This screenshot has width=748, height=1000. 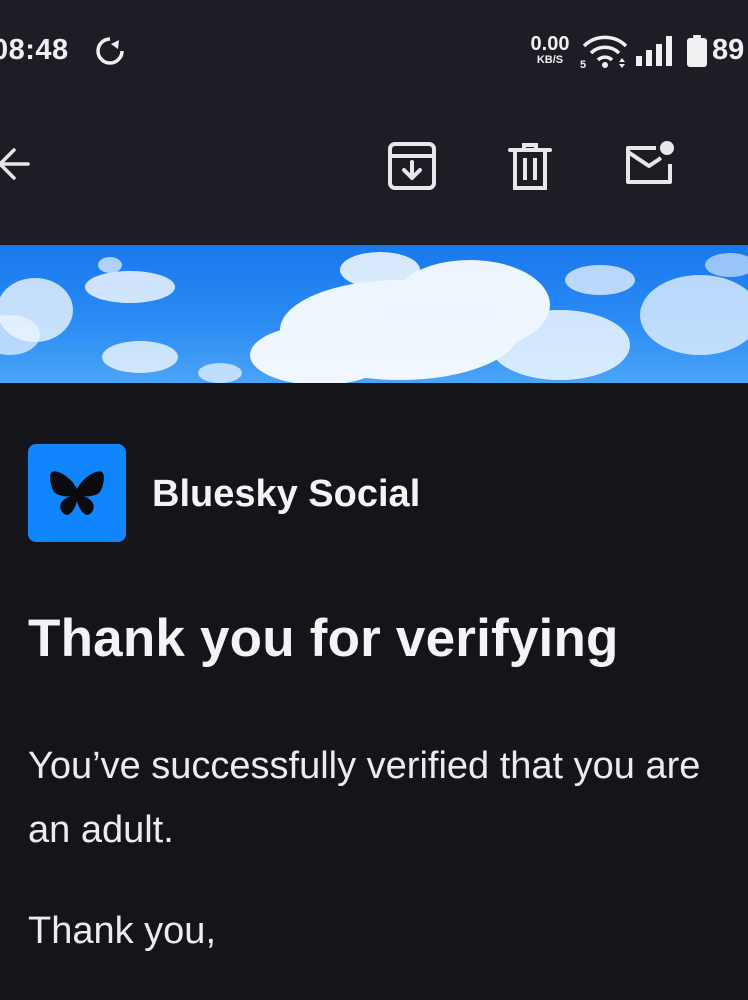 I want to click on email-signoff: Thank you,, so click(x=122, y=931).